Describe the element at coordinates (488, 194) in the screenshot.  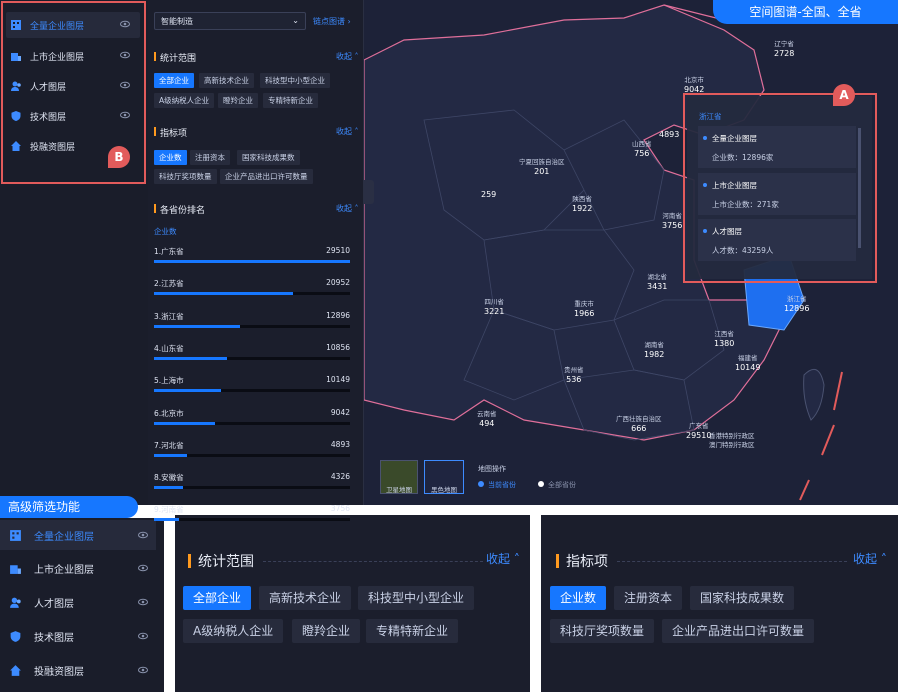
I see `province-label: 259` at that location.